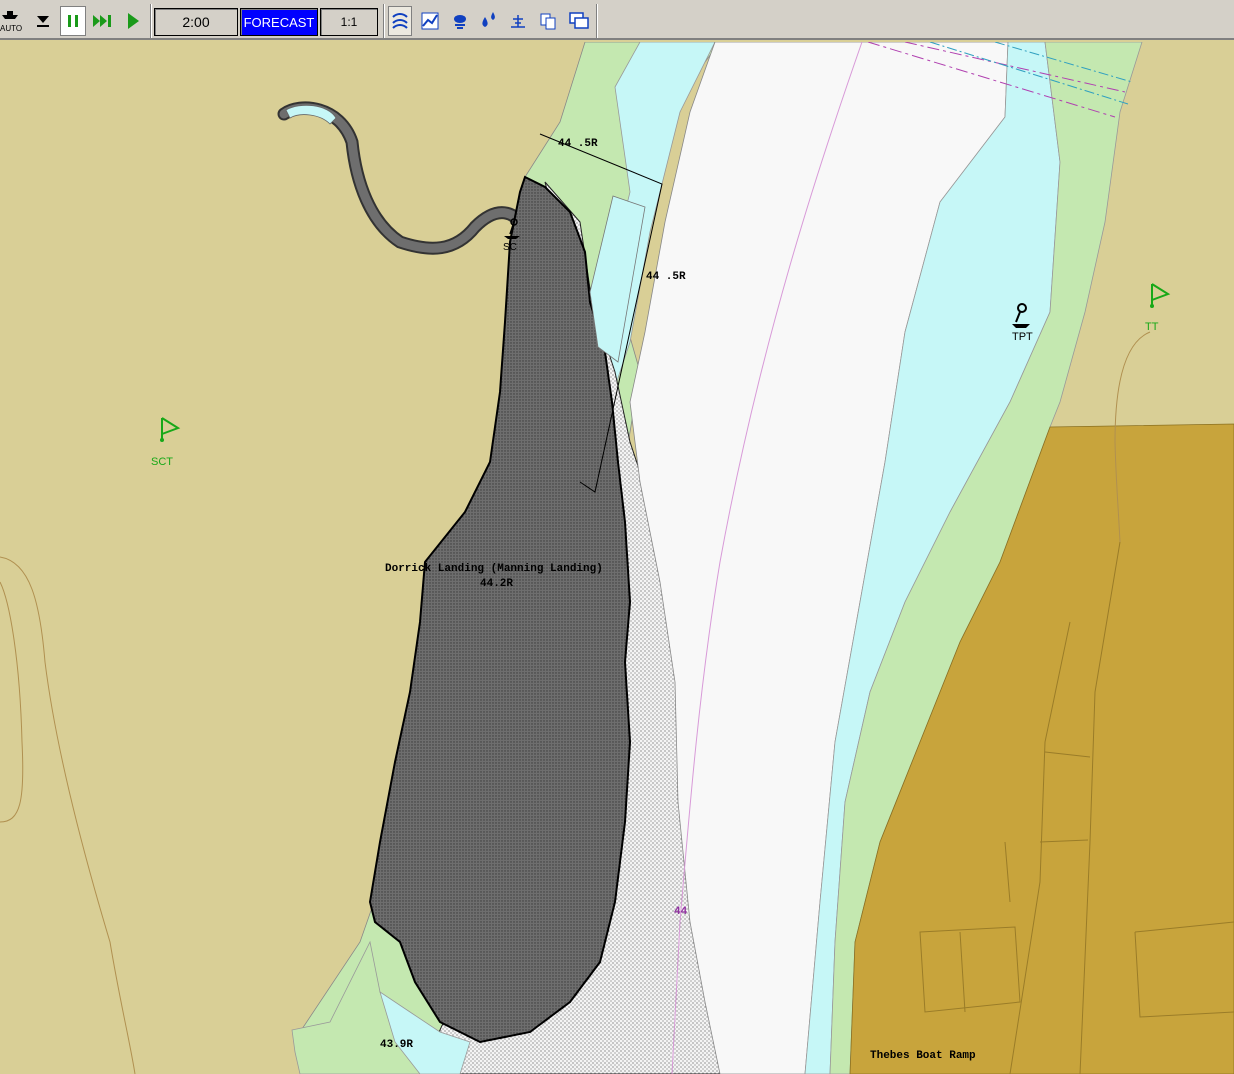 The height and width of the screenshot is (1074, 1234). What do you see at coordinates (11, 28) in the screenshot?
I see `auto-label: AUTO` at bounding box center [11, 28].